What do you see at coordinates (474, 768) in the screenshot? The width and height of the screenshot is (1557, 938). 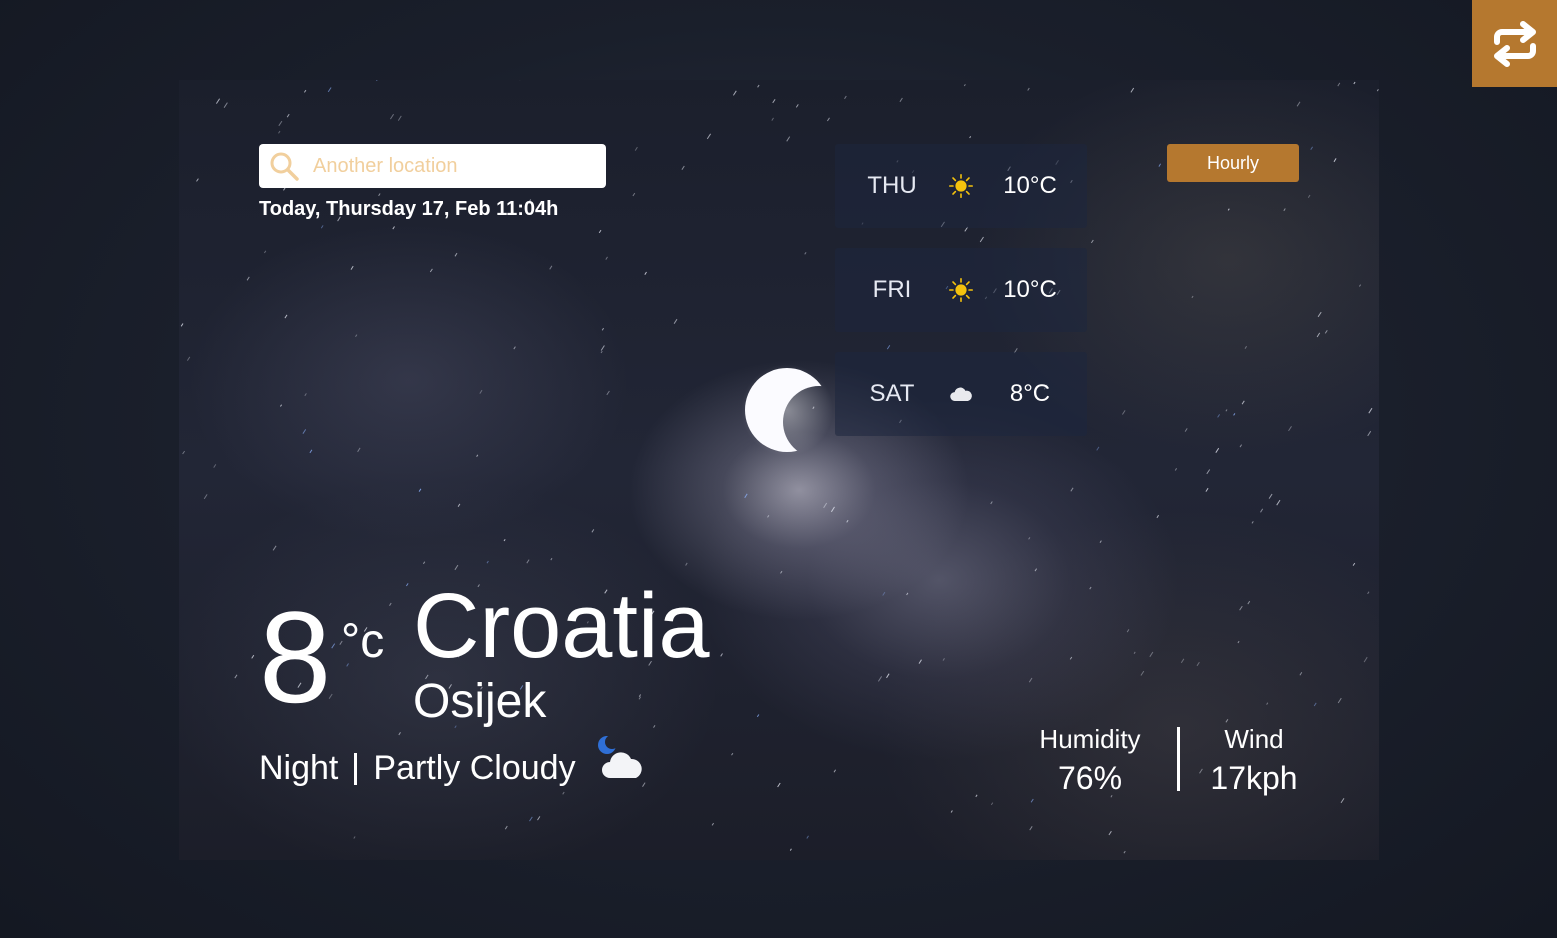 I see `condition-text: Partly Cloudy` at bounding box center [474, 768].